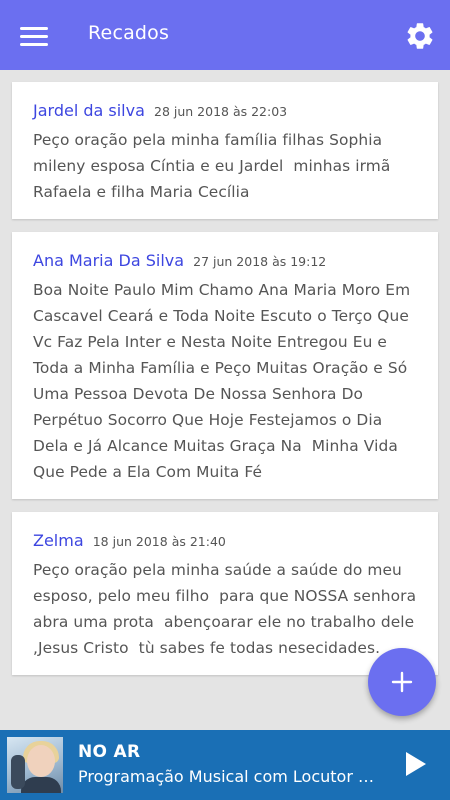  I want to click on add-message-button, so click(402, 682).